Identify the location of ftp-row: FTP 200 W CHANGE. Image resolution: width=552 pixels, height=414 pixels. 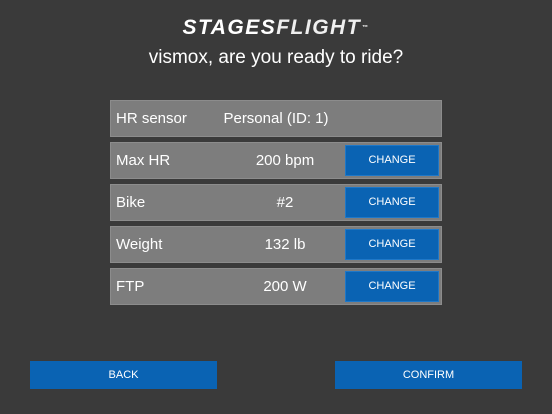
(276, 286).